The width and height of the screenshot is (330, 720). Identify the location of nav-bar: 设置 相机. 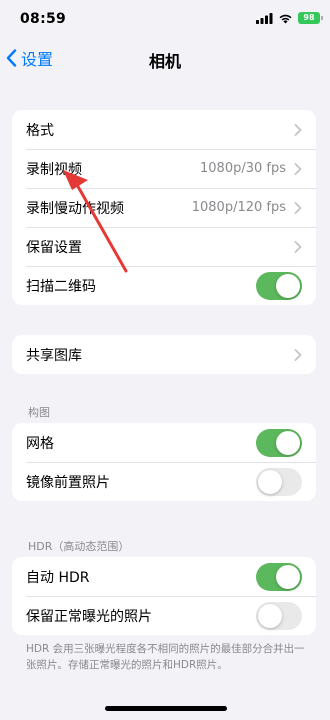
(165, 59).